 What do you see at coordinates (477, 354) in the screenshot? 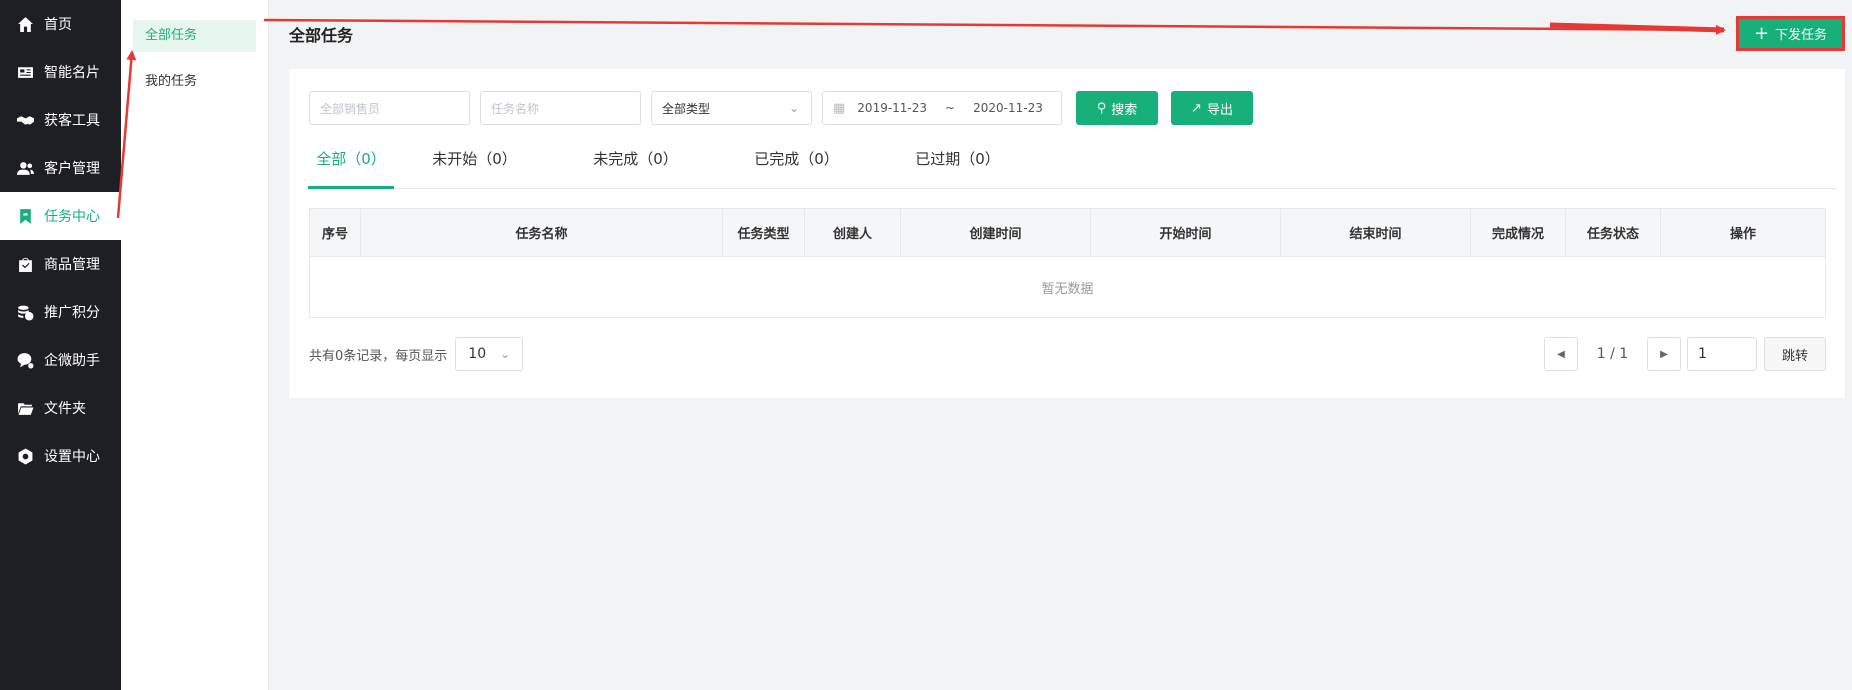
I see `page-size-value: 10` at bounding box center [477, 354].